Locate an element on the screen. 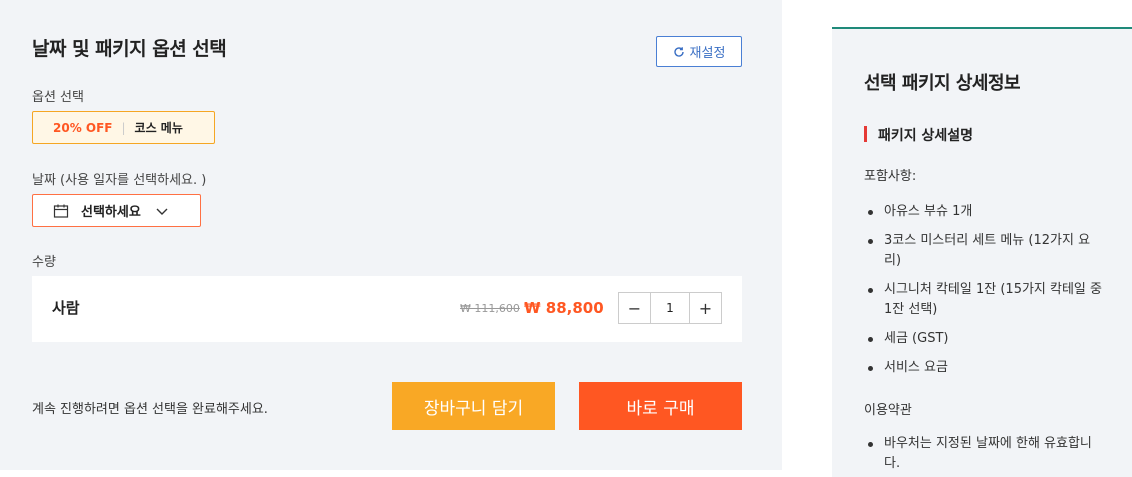  add-to-cart-button: 장바구니 담기 is located at coordinates (473, 406).